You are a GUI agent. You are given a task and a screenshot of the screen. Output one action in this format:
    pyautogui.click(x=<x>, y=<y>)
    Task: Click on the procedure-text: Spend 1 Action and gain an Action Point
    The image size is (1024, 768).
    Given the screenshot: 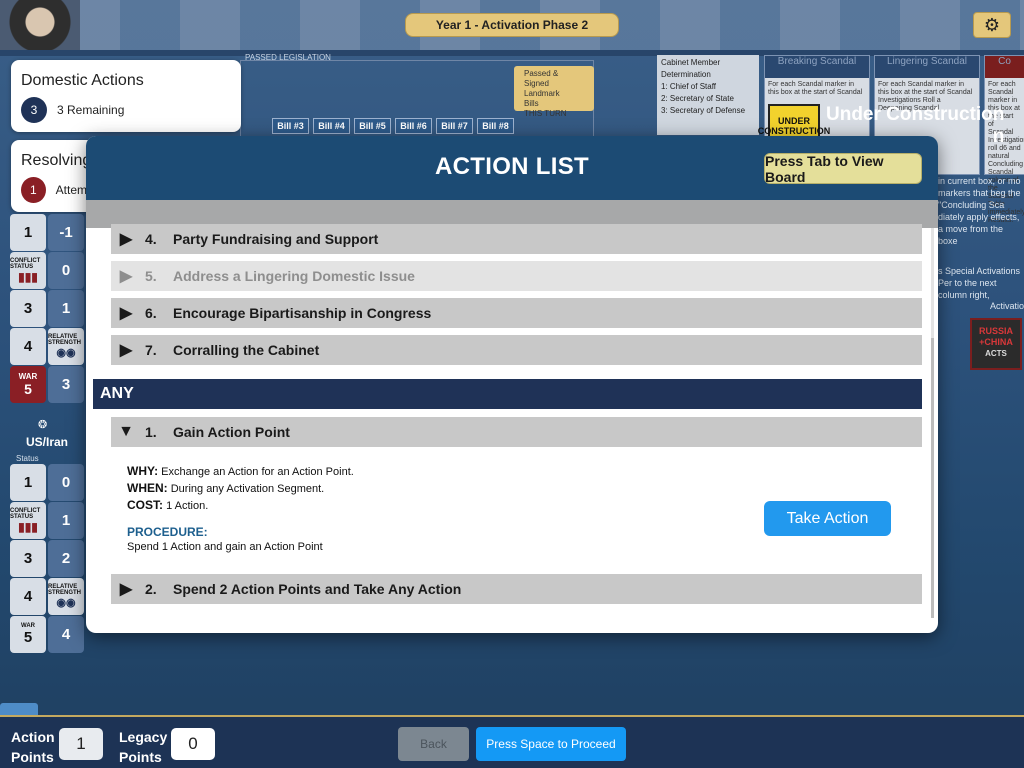 What is the action you would take?
    pyautogui.click(x=225, y=547)
    